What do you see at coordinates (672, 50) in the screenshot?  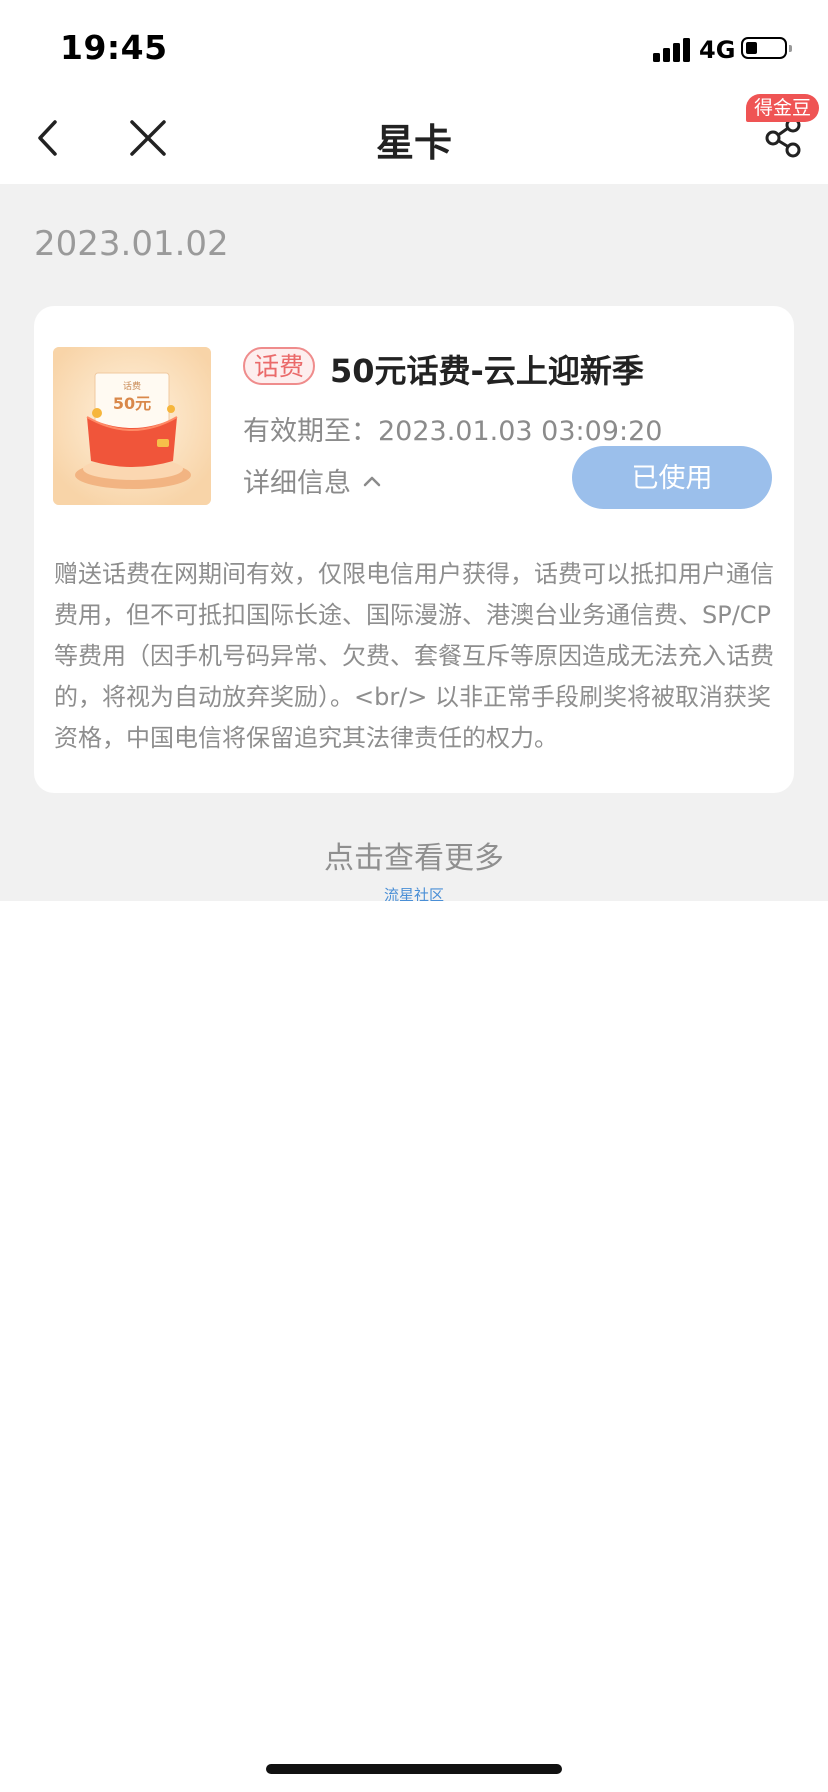 I see `cellular-signal-icon` at bounding box center [672, 50].